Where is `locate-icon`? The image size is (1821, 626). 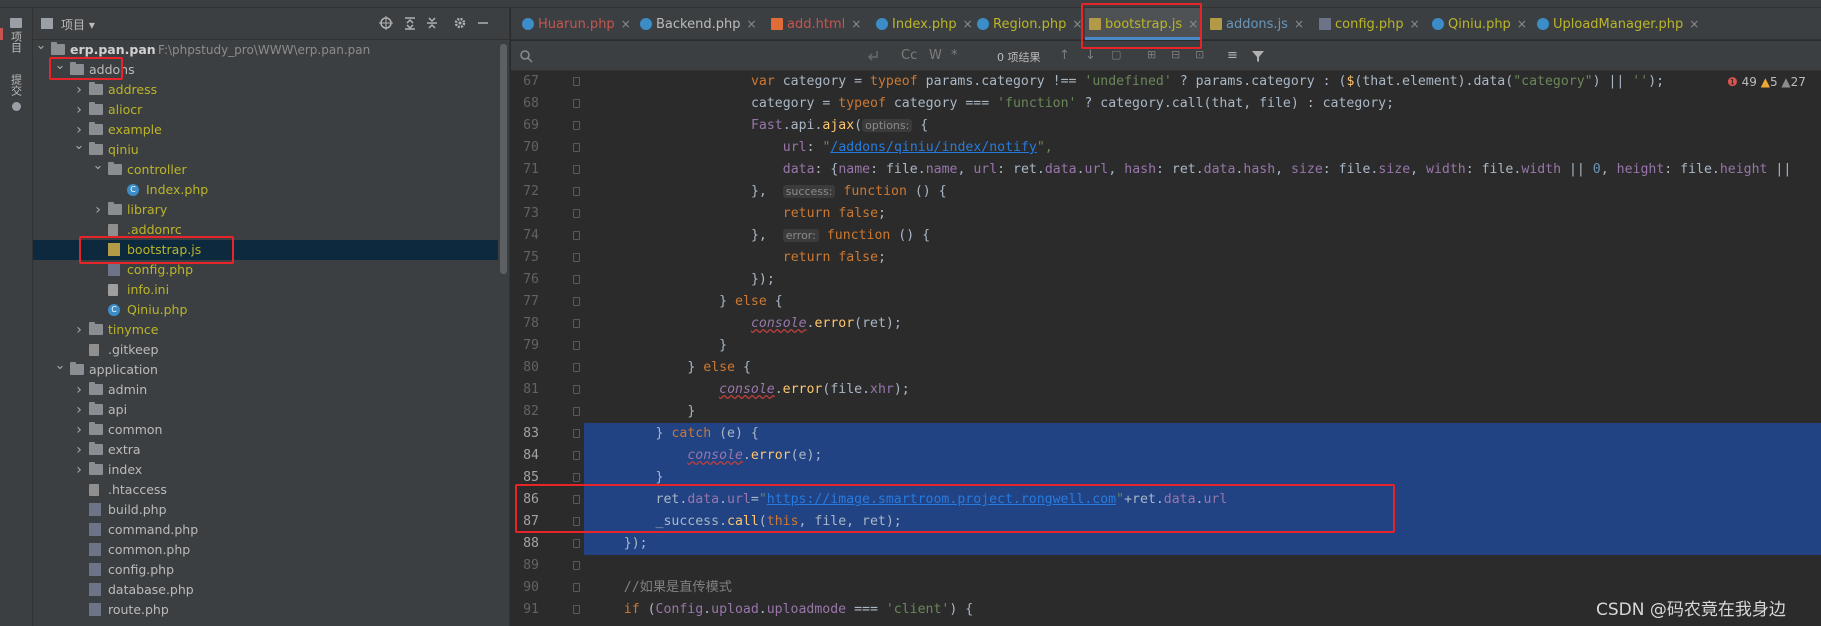 locate-icon is located at coordinates (386, 23).